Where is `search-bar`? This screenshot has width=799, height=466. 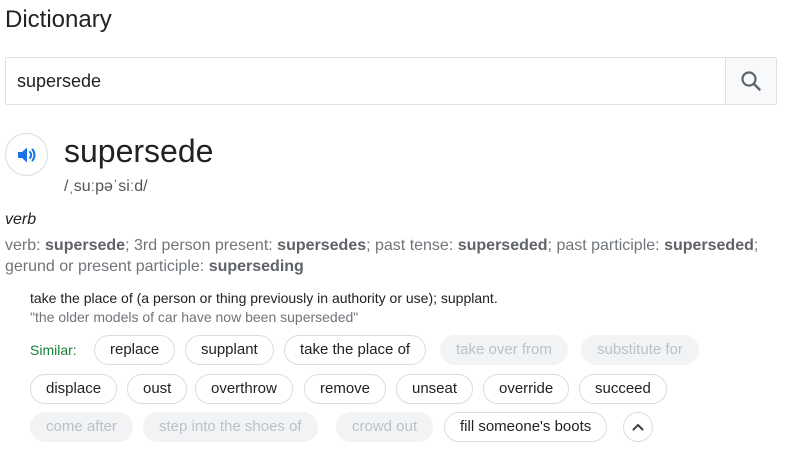
search-bar is located at coordinates (391, 81).